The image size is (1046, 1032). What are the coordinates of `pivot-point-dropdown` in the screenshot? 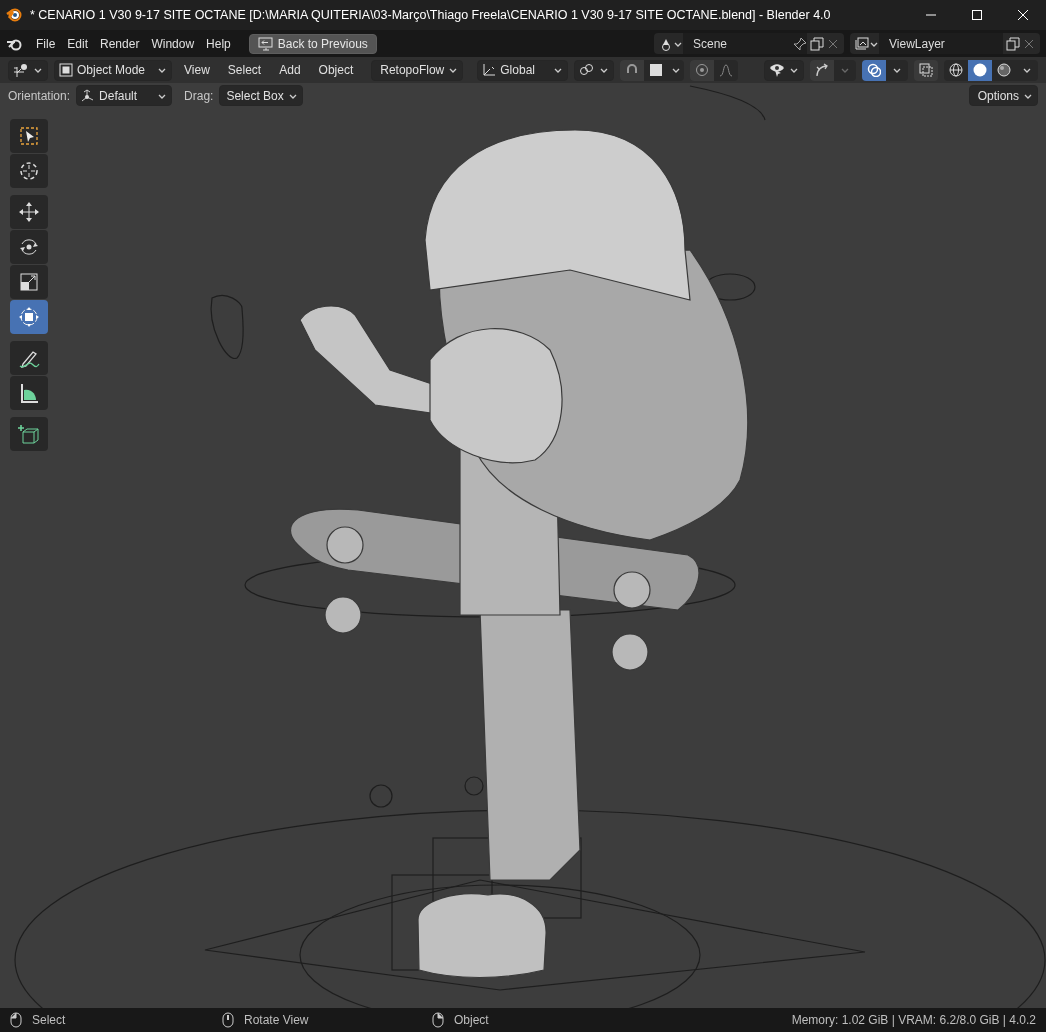 It's located at (593, 70).